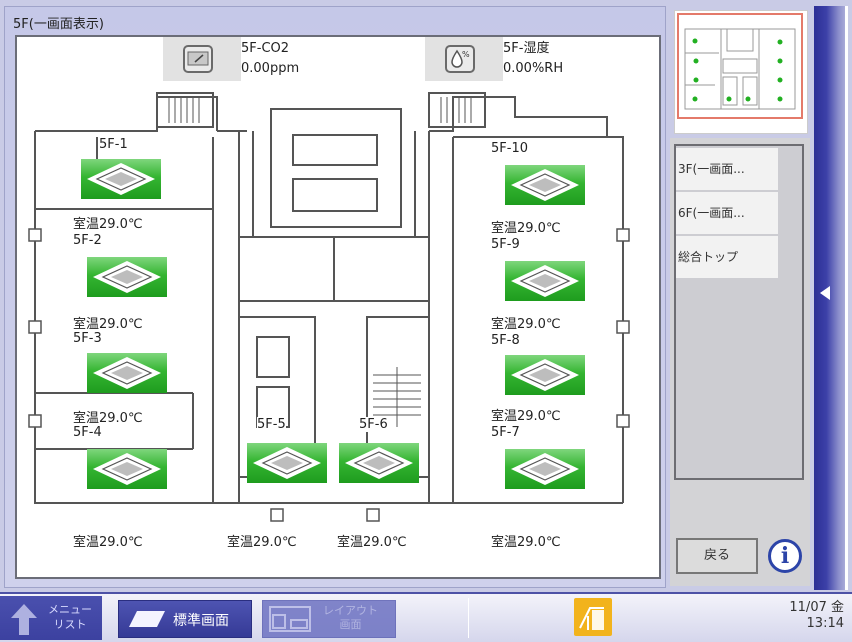 This screenshot has height=642, width=852. Describe the element at coordinates (373, 424) in the screenshot. I see `unit-label-5f-6: 5F-6` at that location.